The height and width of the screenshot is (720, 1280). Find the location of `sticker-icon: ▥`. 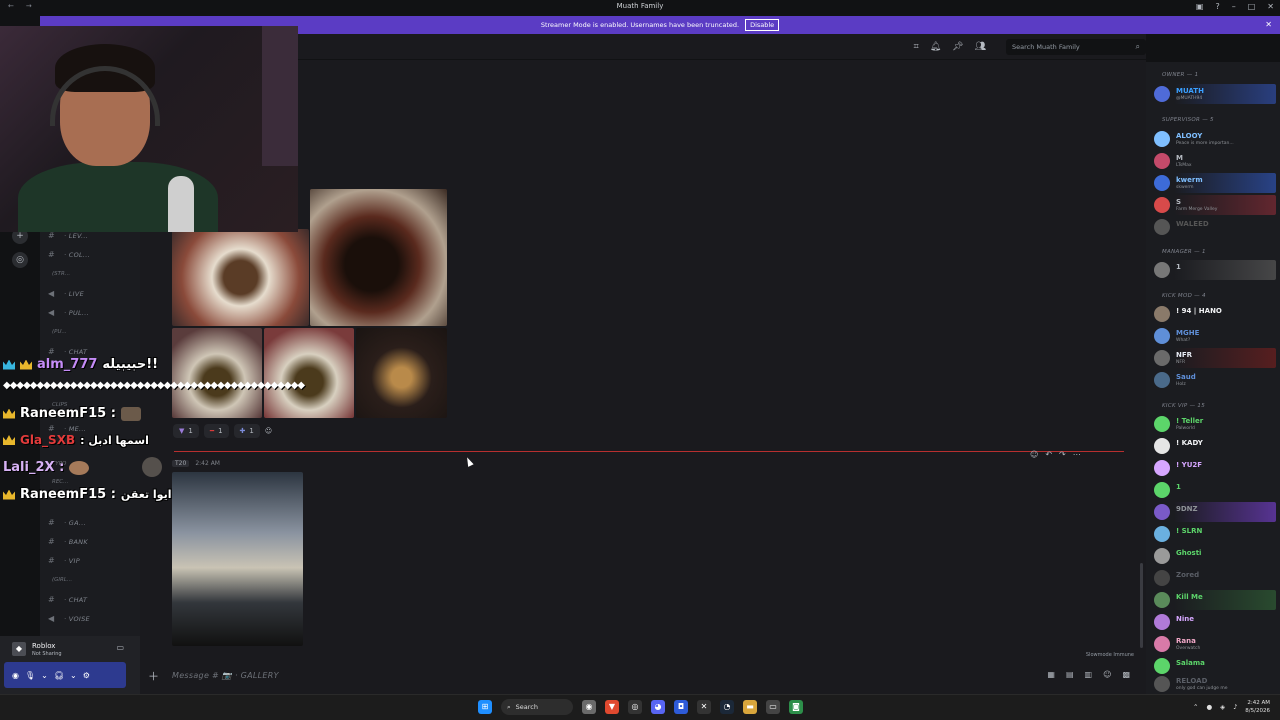

sticker-icon: ▥ is located at coordinates (1089, 674).